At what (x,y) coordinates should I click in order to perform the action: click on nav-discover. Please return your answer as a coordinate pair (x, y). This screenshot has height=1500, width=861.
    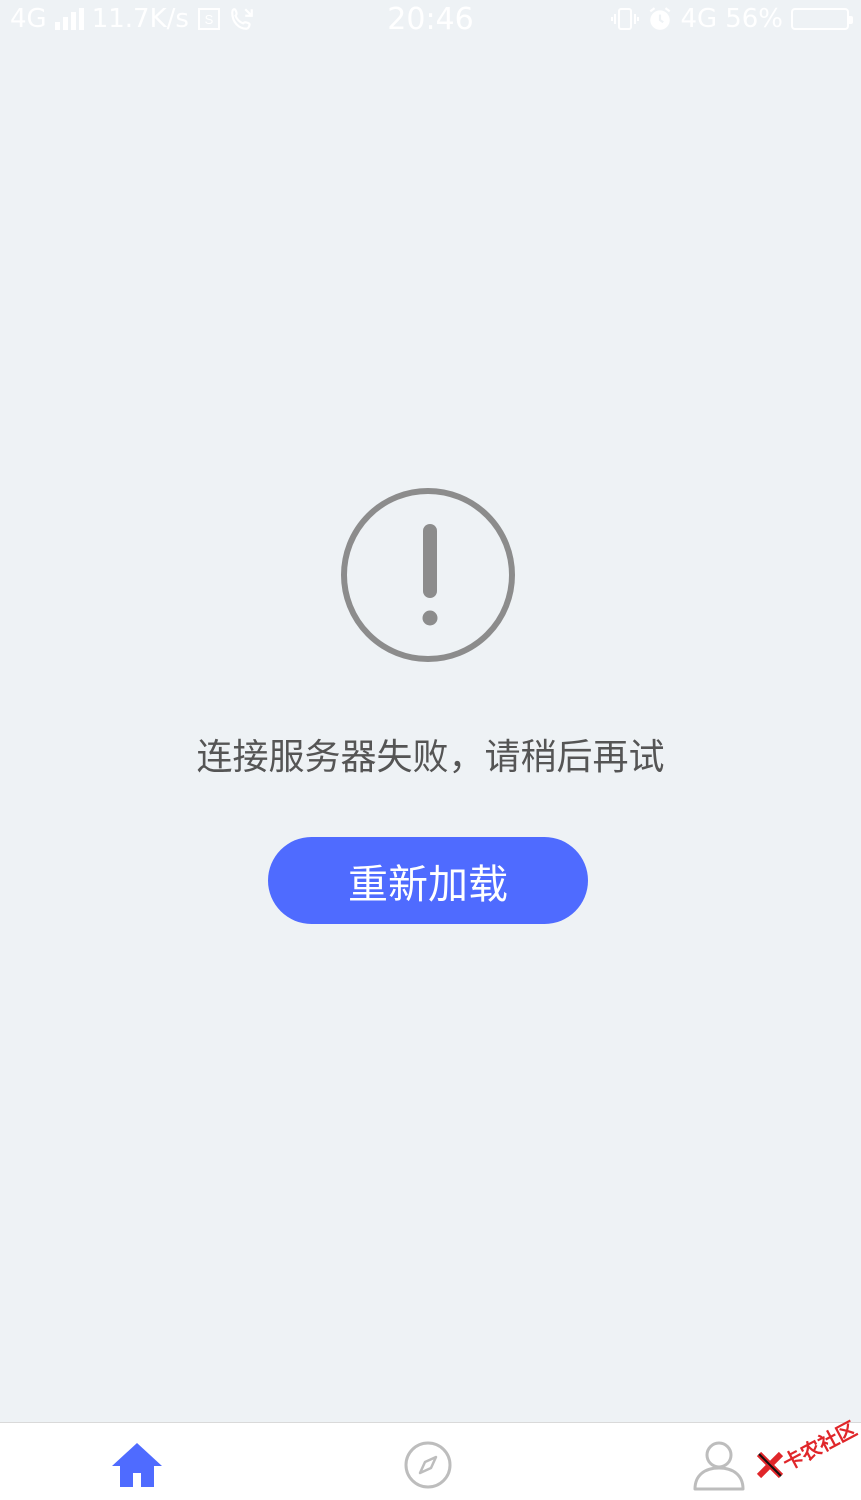
    Looking at the image, I should click on (428, 1465).